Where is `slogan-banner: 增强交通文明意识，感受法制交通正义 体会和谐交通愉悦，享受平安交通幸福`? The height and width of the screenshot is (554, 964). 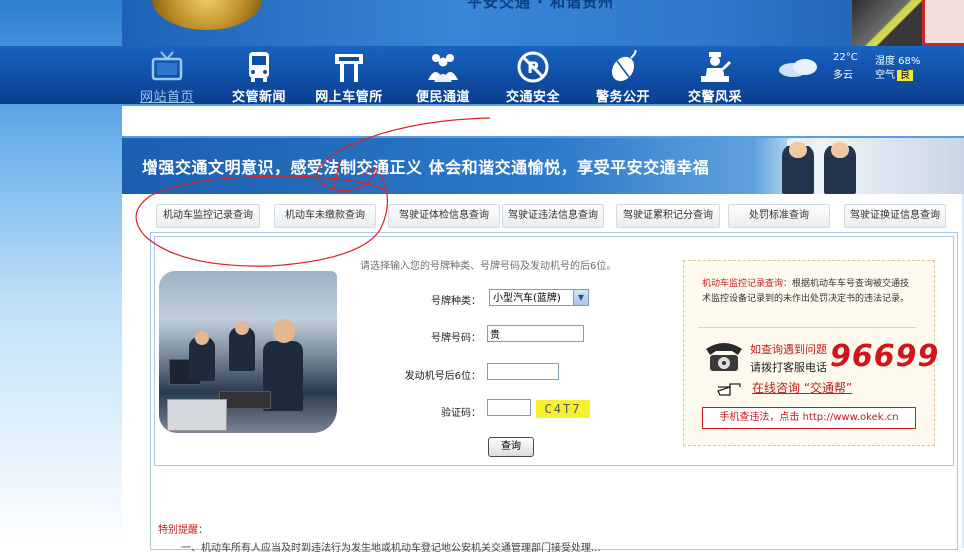
slogan-banner: 增强交通文明意识，感受法制交通正义 体会和谐交通愉悦，享受平安交通幸福 is located at coordinates (543, 165).